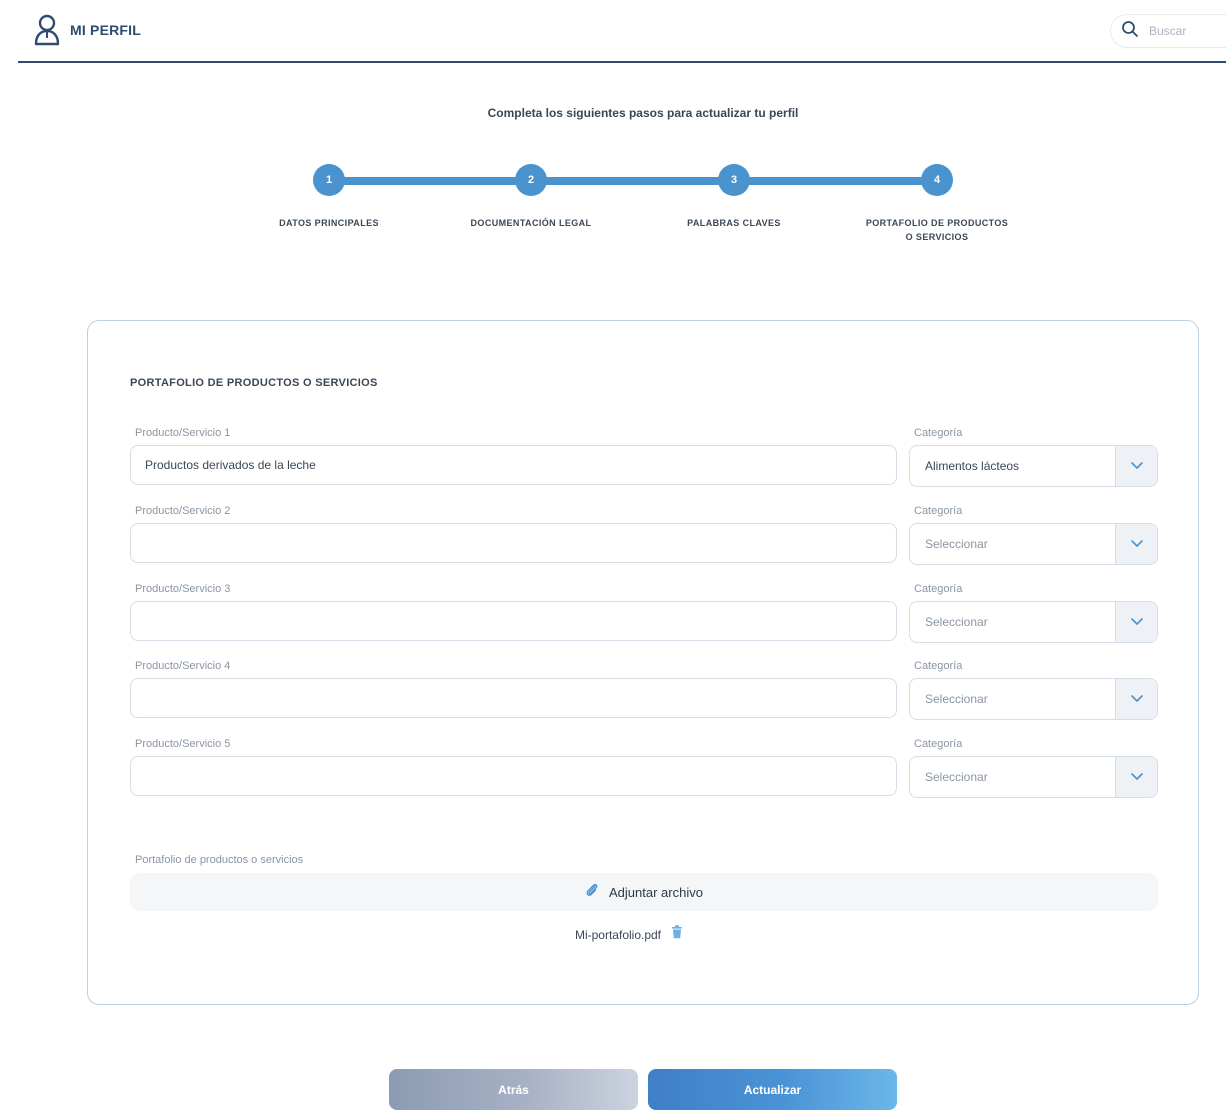 The width and height of the screenshot is (1226, 1110). I want to click on page-title: MI PERFIL, so click(106, 30).